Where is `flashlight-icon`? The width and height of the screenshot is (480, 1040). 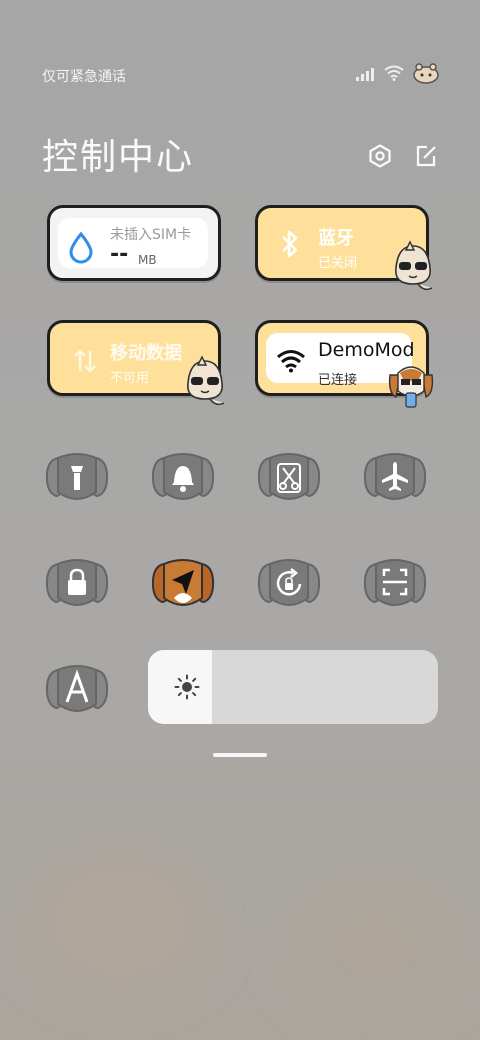 flashlight-icon is located at coordinates (77, 476).